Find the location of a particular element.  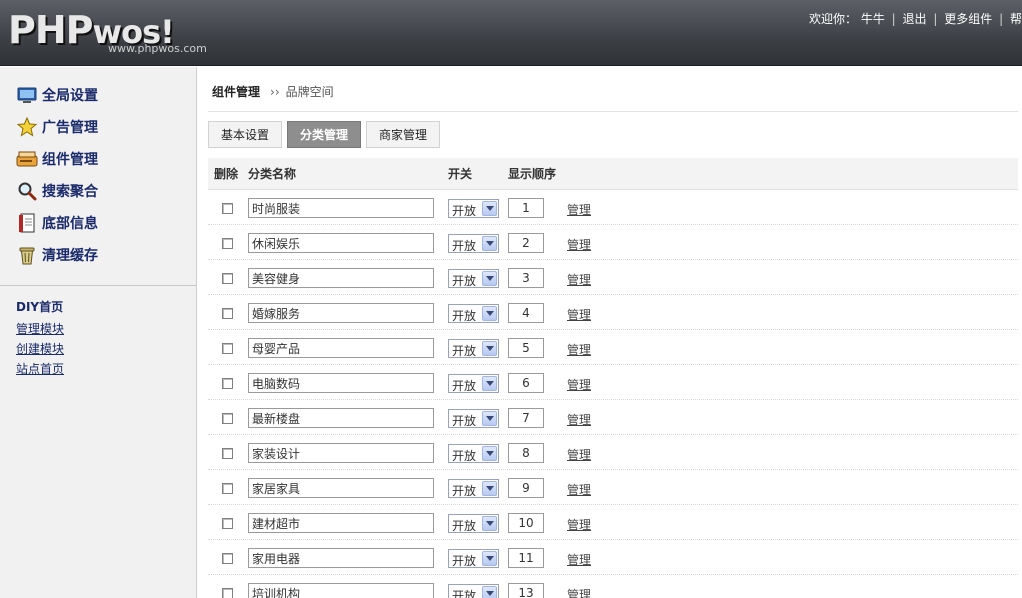

tab-merchant-management: 商家管理 is located at coordinates (403, 134).